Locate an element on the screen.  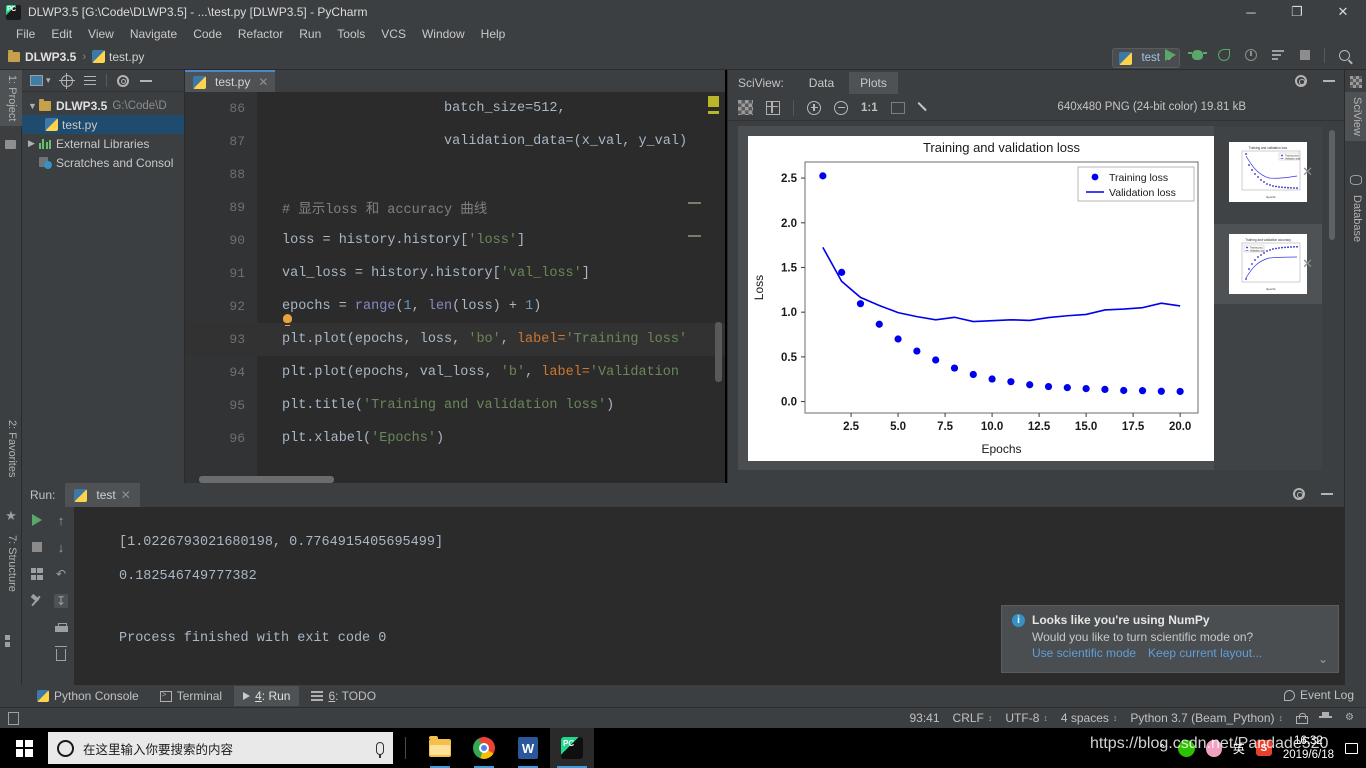
taskbar-search-input: 在这里输入你要搜索的内容 is located at coordinates (220, 748).